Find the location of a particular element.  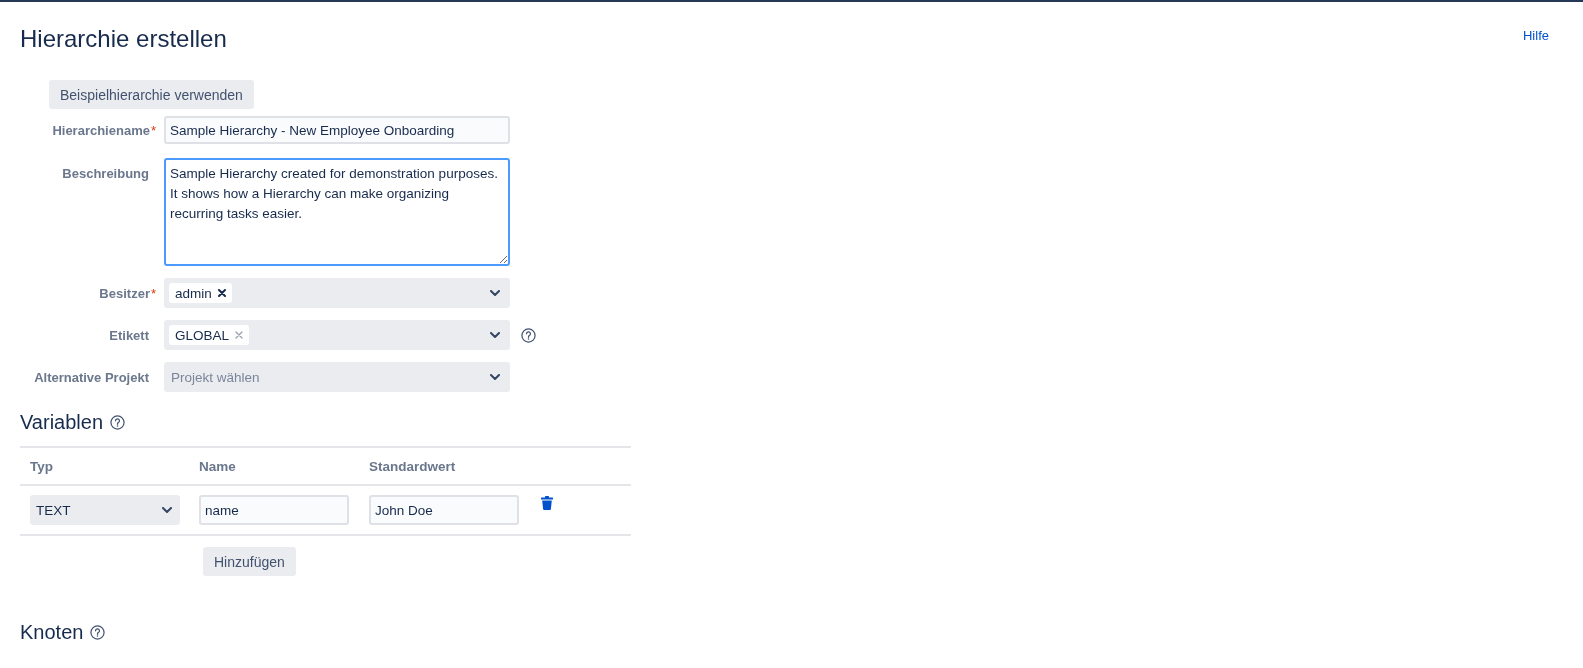

column-header: Typ is located at coordinates (41, 466).